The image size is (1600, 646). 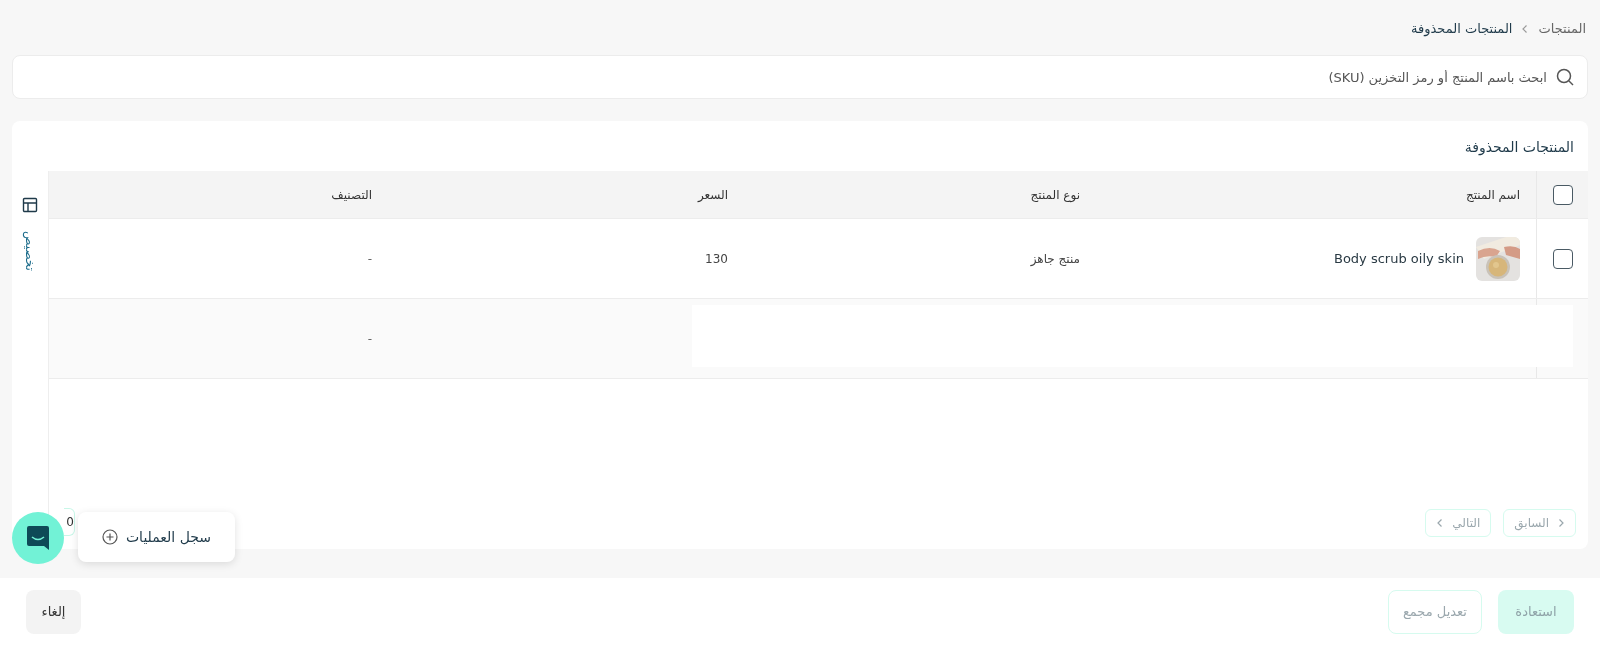 What do you see at coordinates (53, 612) in the screenshot?
I see `footer-button: إلغاء` at bounding box center [53, 612].